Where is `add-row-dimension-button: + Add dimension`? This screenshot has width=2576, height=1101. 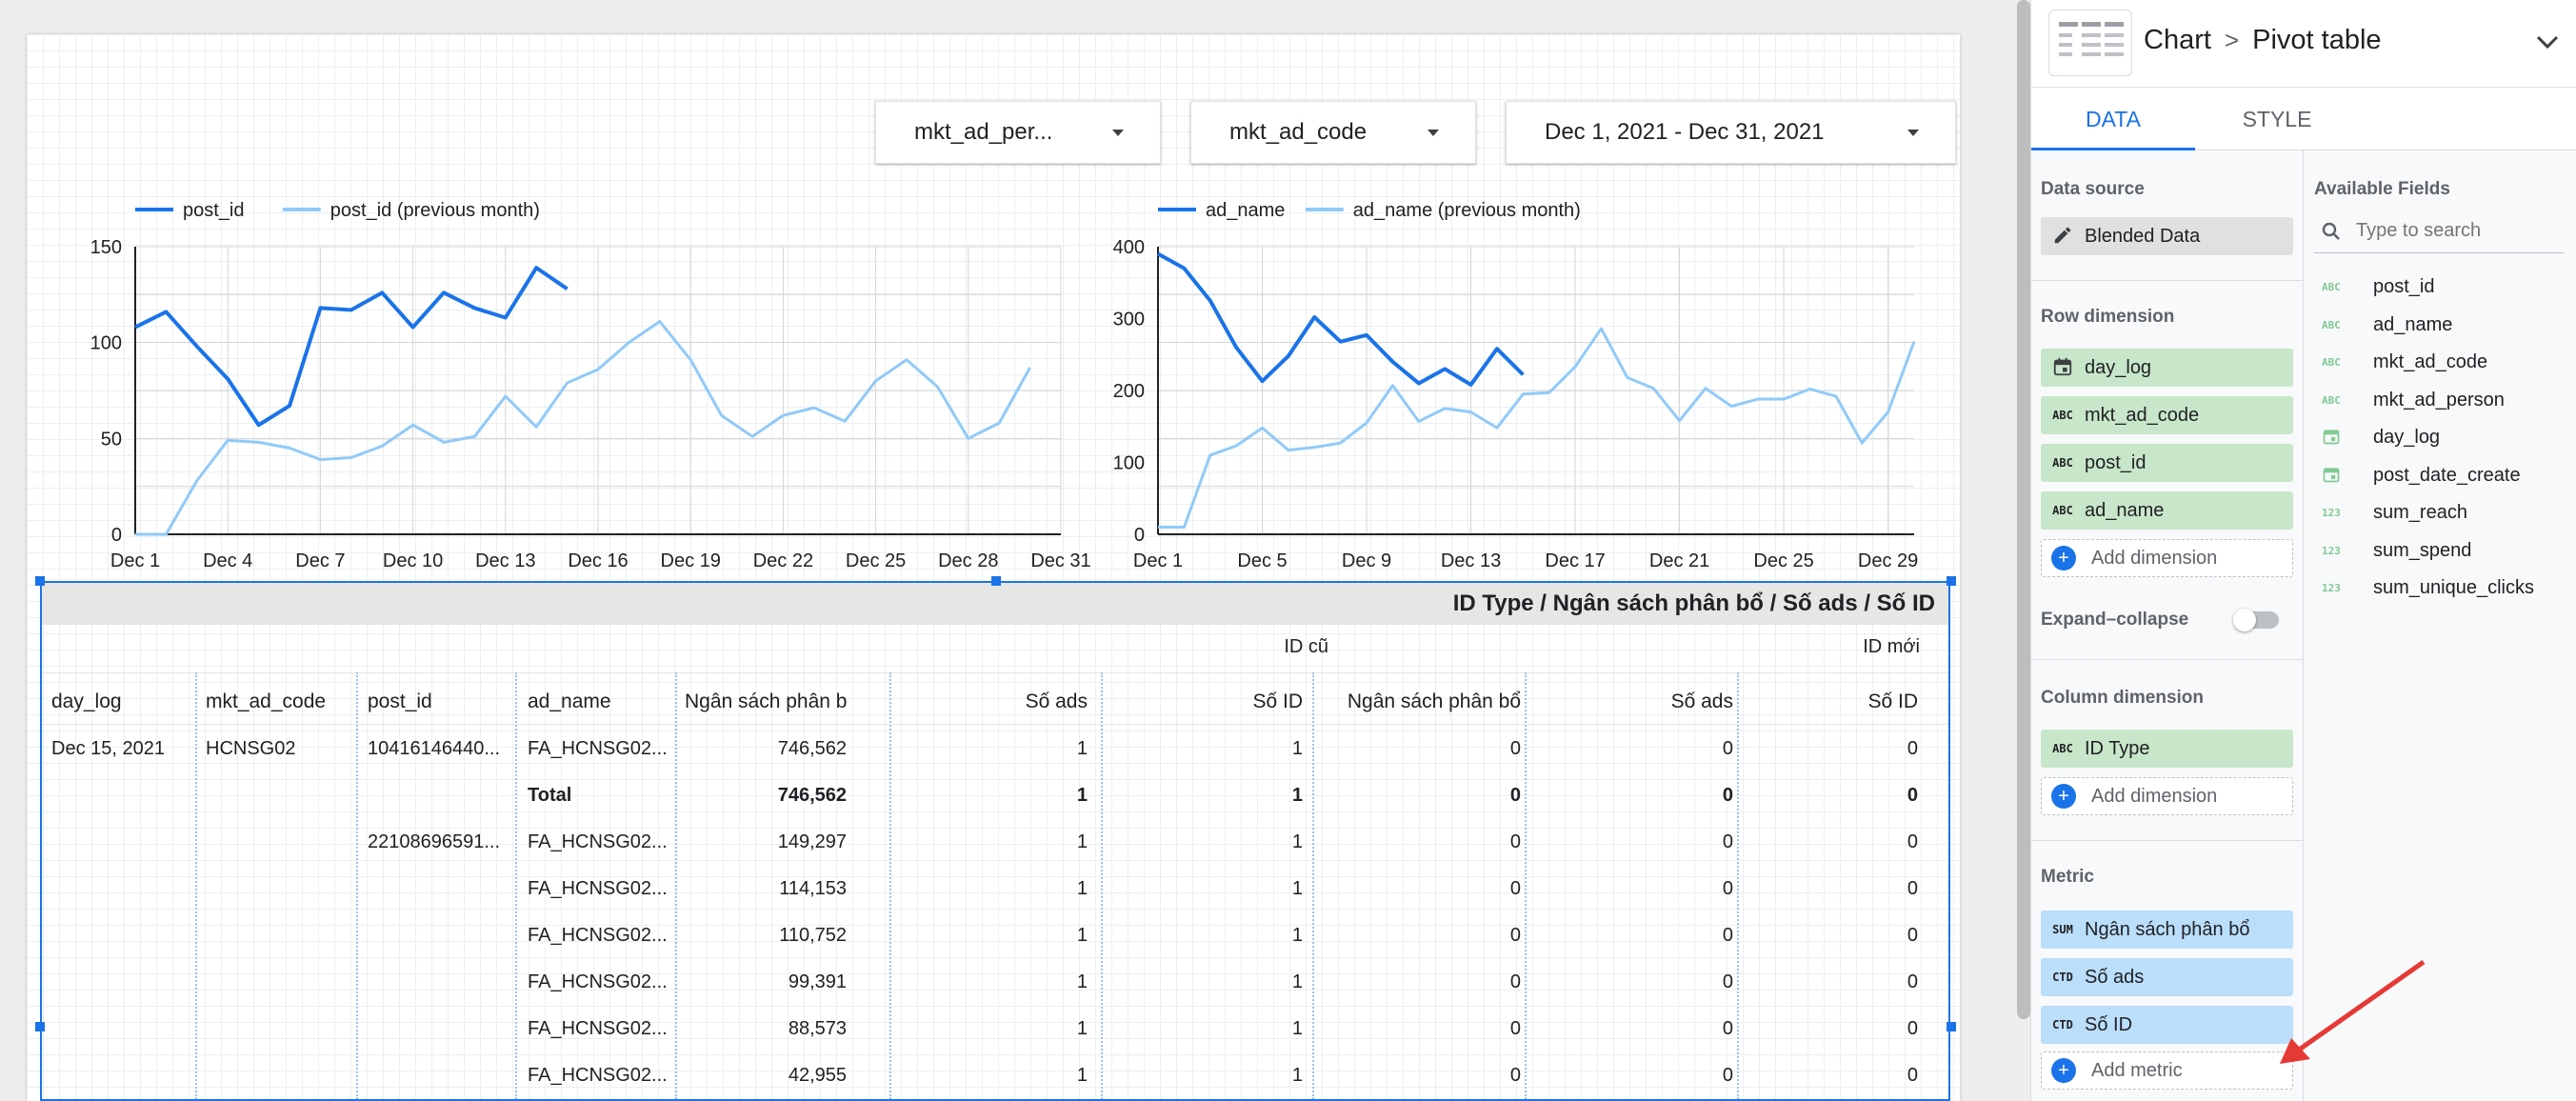 add-row-dimension-button: + Add dimension is located at coordinates (2167, 558).